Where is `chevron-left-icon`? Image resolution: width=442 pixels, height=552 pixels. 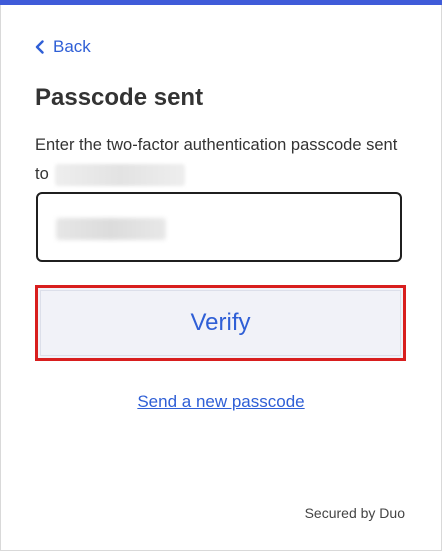 chevron-left-icon is located at coordinates (39, 47).